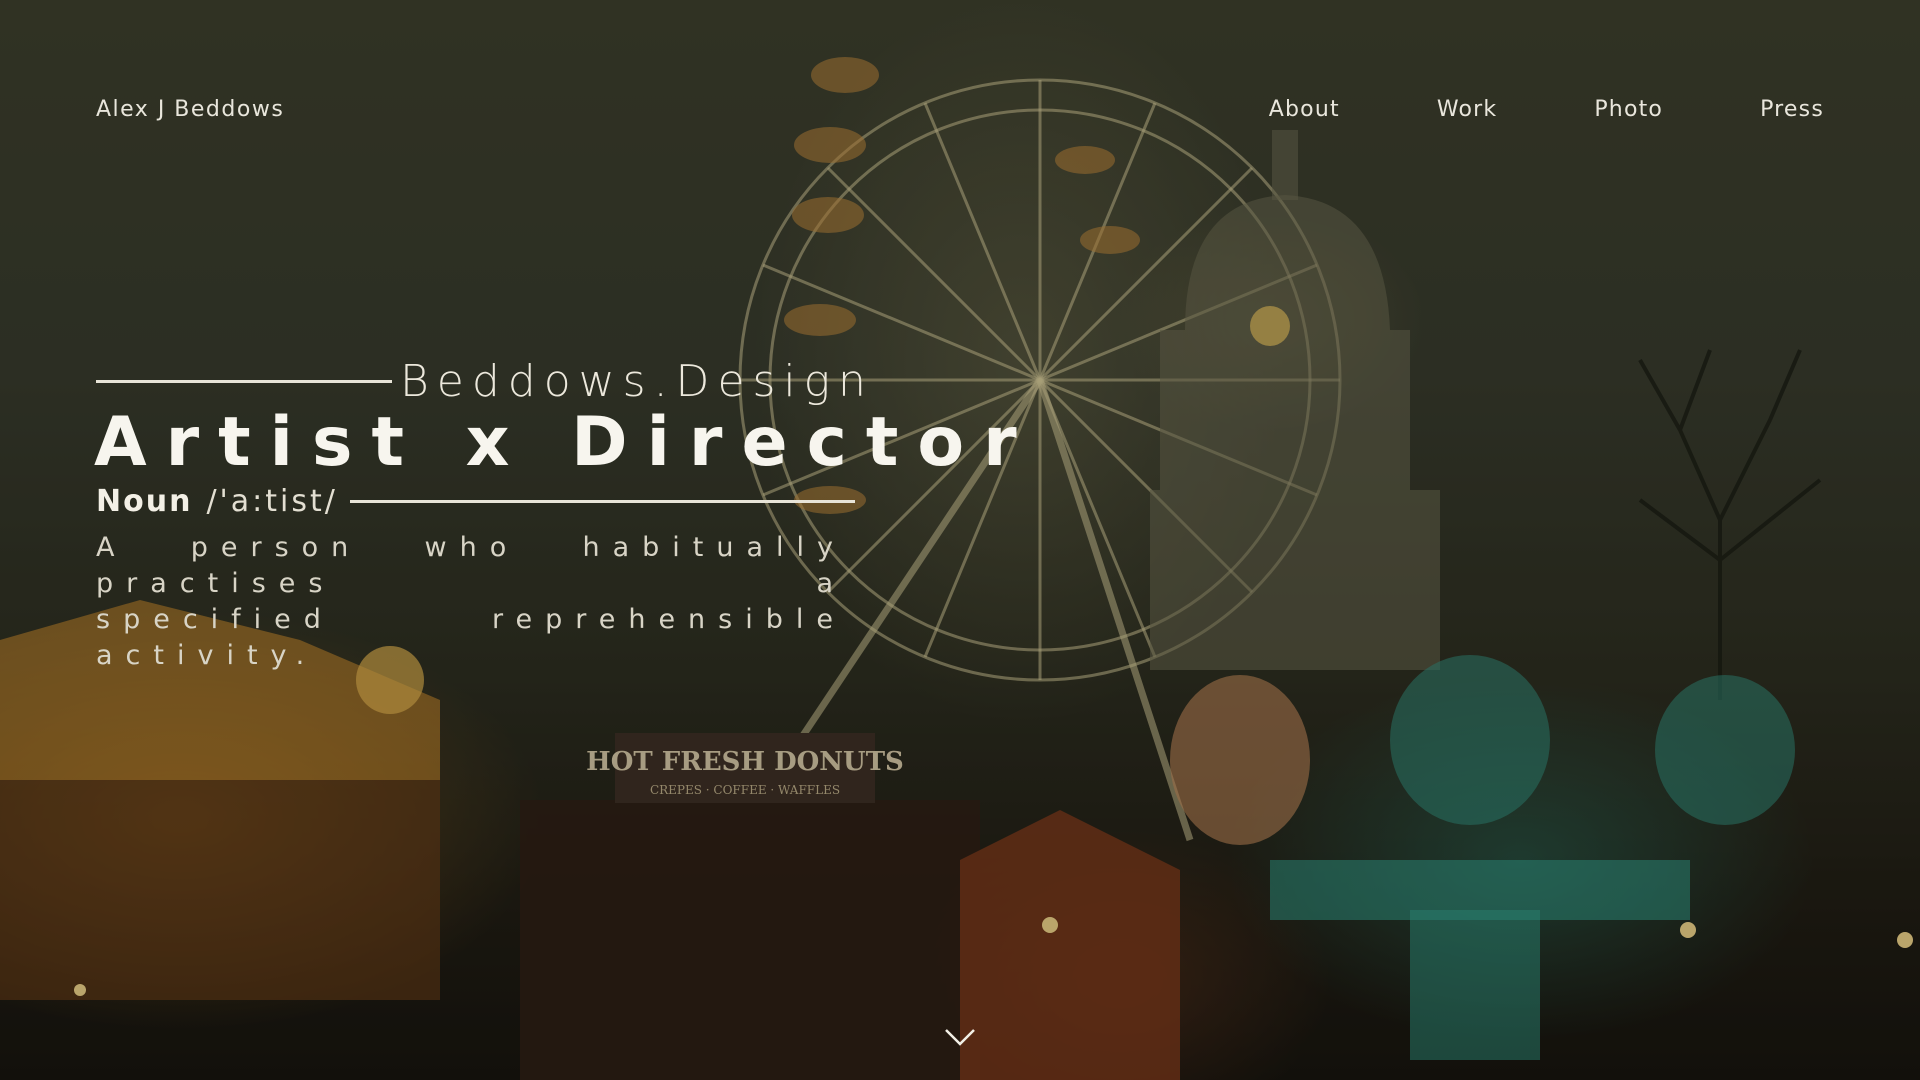  What do you see at coordinates (602, 501) in the screenshot?
I see `definition-divider` at bounding box center [602, 501].